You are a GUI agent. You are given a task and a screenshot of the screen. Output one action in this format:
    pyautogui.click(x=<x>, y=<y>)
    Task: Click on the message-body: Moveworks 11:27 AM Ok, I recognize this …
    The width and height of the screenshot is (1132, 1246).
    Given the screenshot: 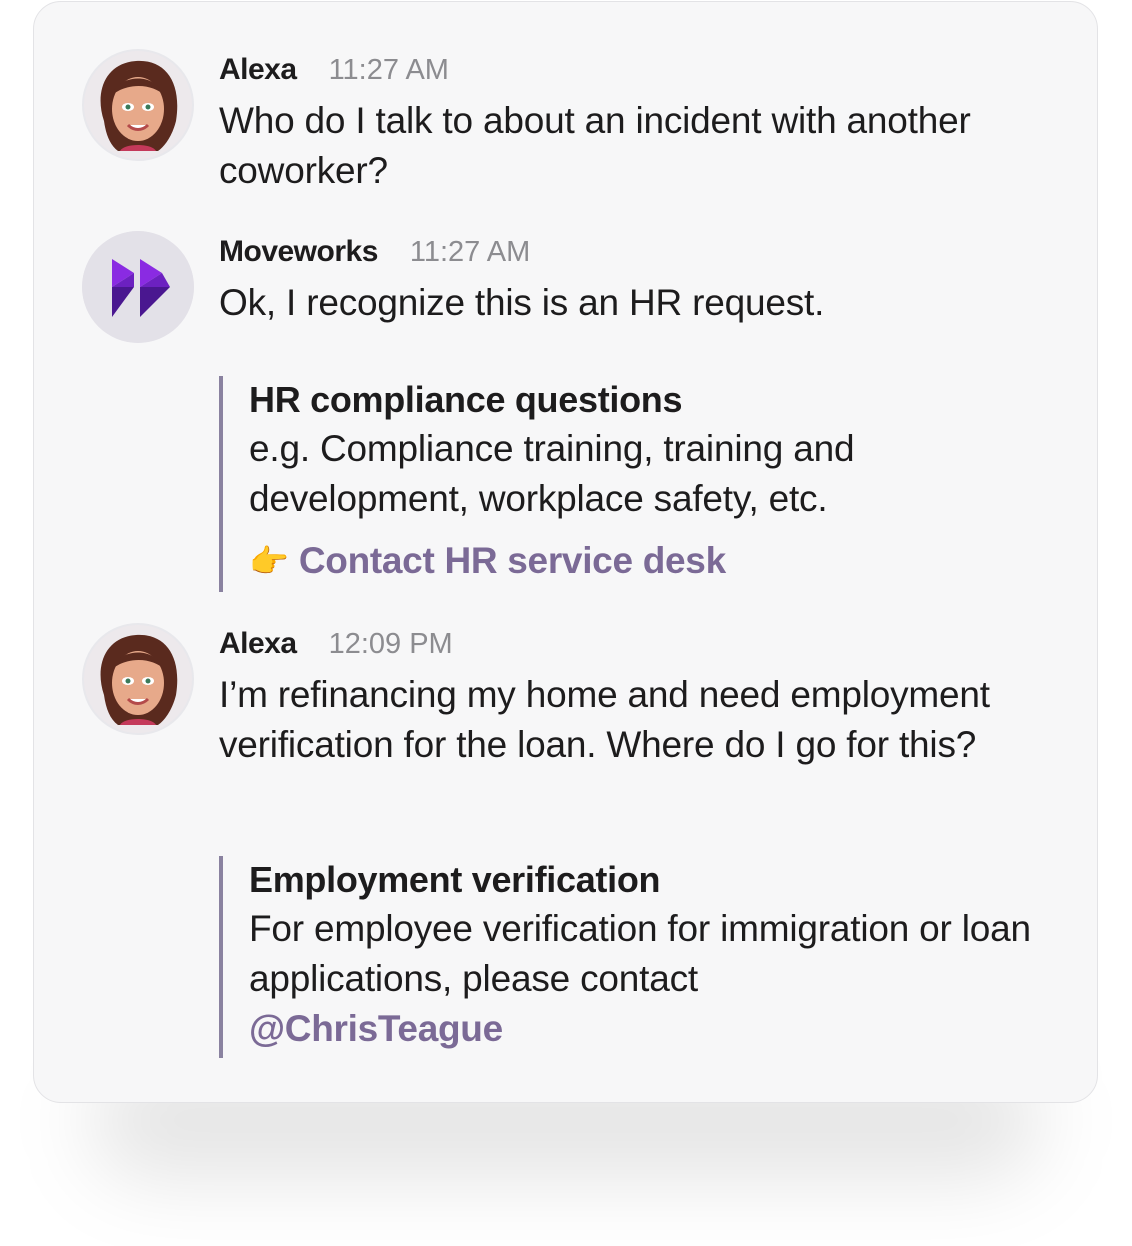 What is the action you would take?
    pyautogui.click(x=638, y=279)
    